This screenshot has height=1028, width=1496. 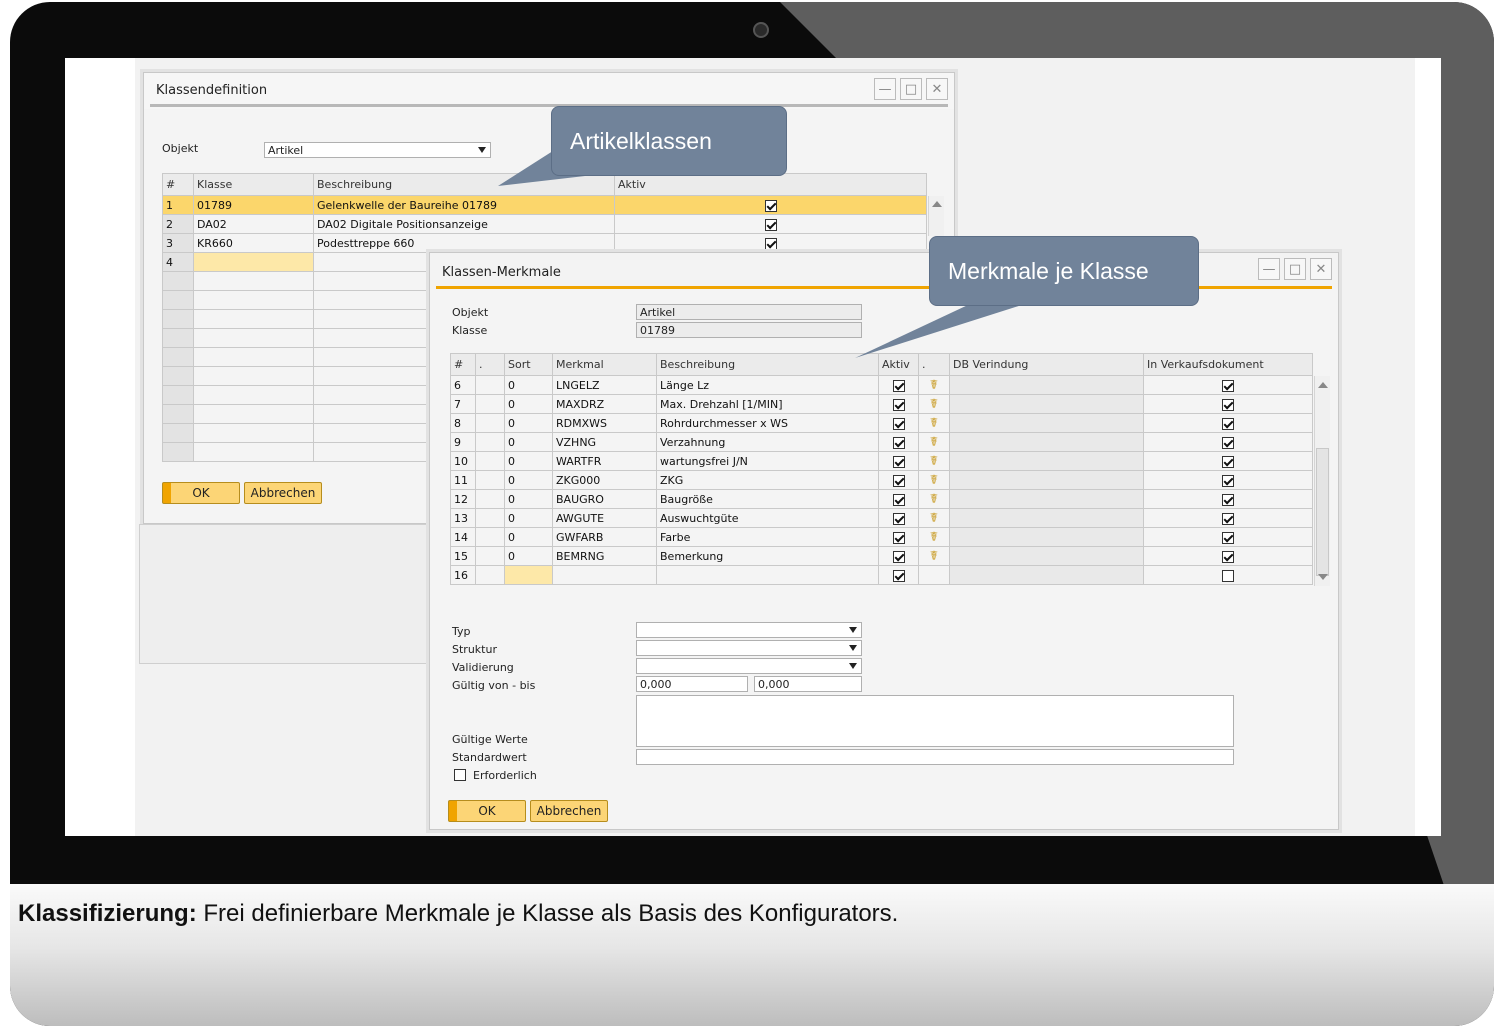 What do you see at coordinates (767, 385) in the screenshot?
I see `beschreibung-cell: Länge Lz` at bounding box center [767, 385].